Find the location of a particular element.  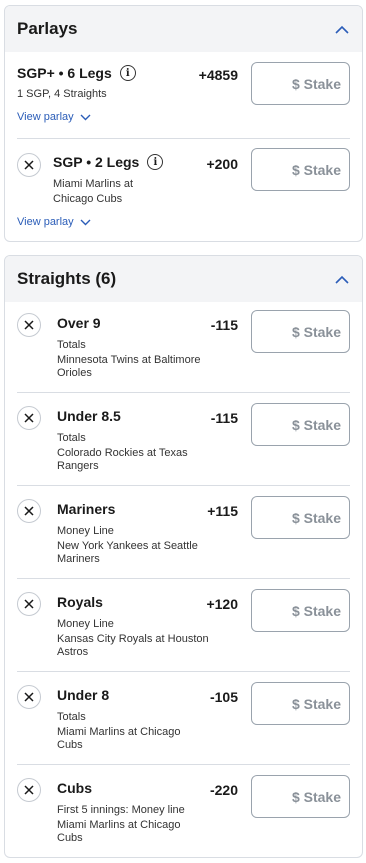

event-label: Kansas City Royals at Houston Astros is located at coordinates (133, 645).